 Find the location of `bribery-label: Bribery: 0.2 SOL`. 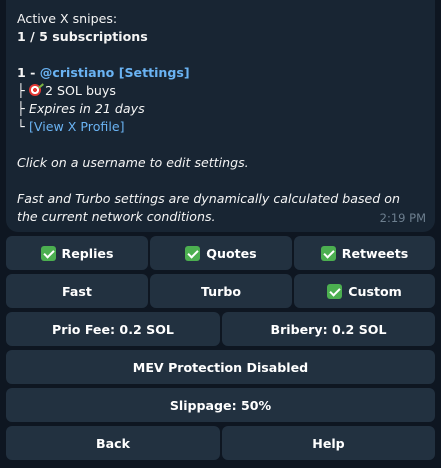

bribery-label: Bribery: 0.2 SOL is located at coordinates (328, 329).